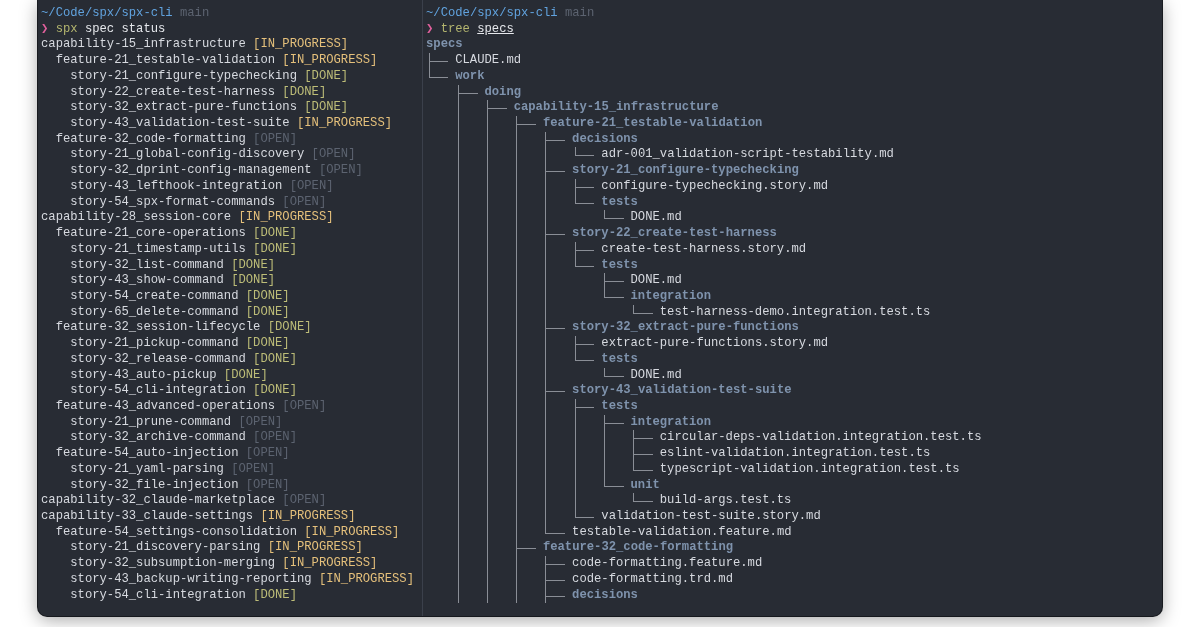 The image size is (1200, 627). I want to click on file-name: code-formatting.feature.md, so click(667, 564).